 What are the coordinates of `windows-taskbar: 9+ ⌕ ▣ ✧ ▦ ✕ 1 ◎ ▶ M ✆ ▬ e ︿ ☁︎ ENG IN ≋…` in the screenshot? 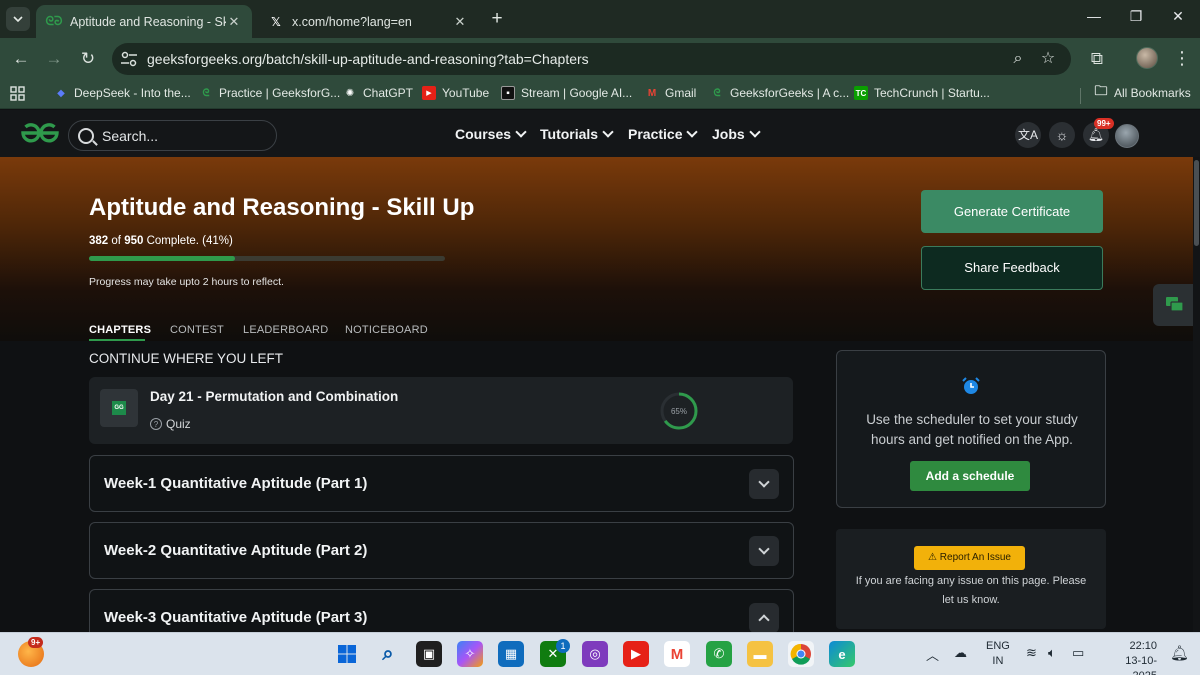 It's located at (600, 653).